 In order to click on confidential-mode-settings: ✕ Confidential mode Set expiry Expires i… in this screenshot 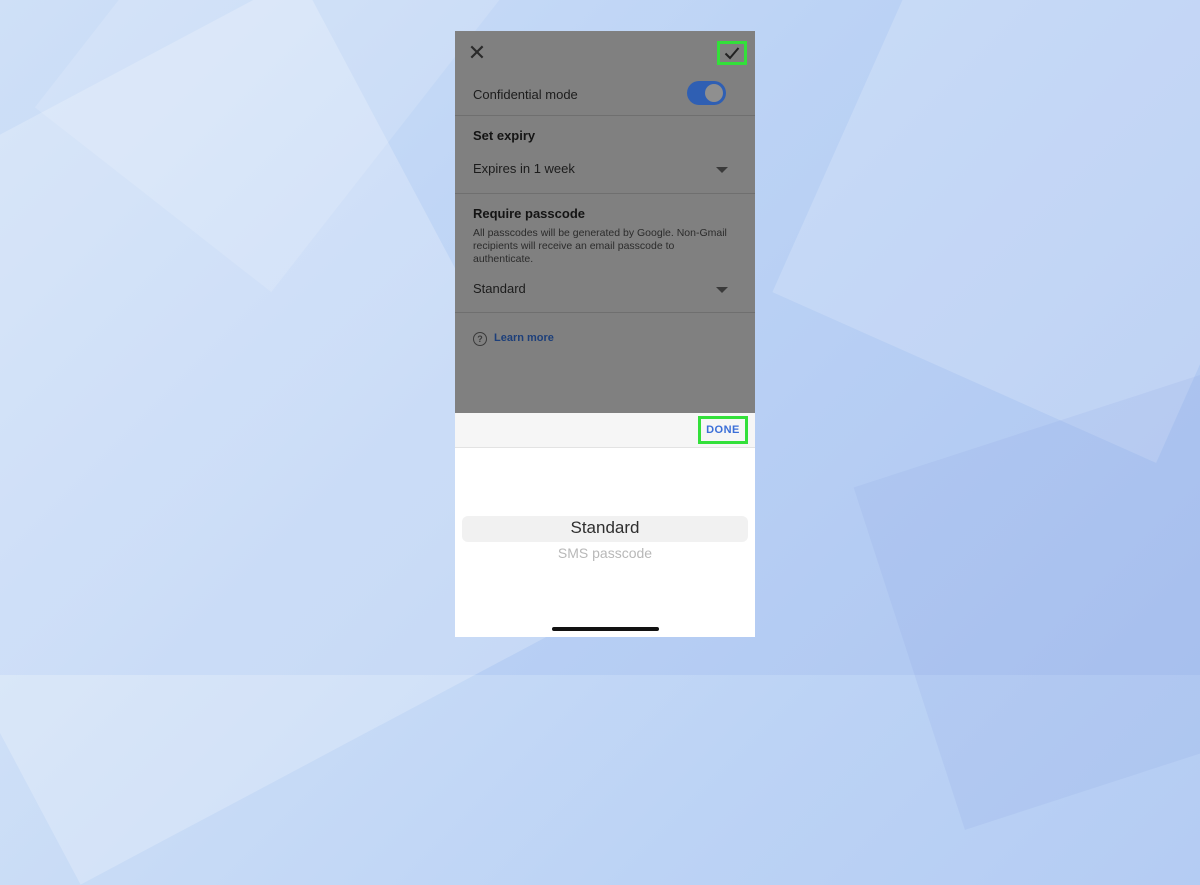, I will do `click(605, 222)`.